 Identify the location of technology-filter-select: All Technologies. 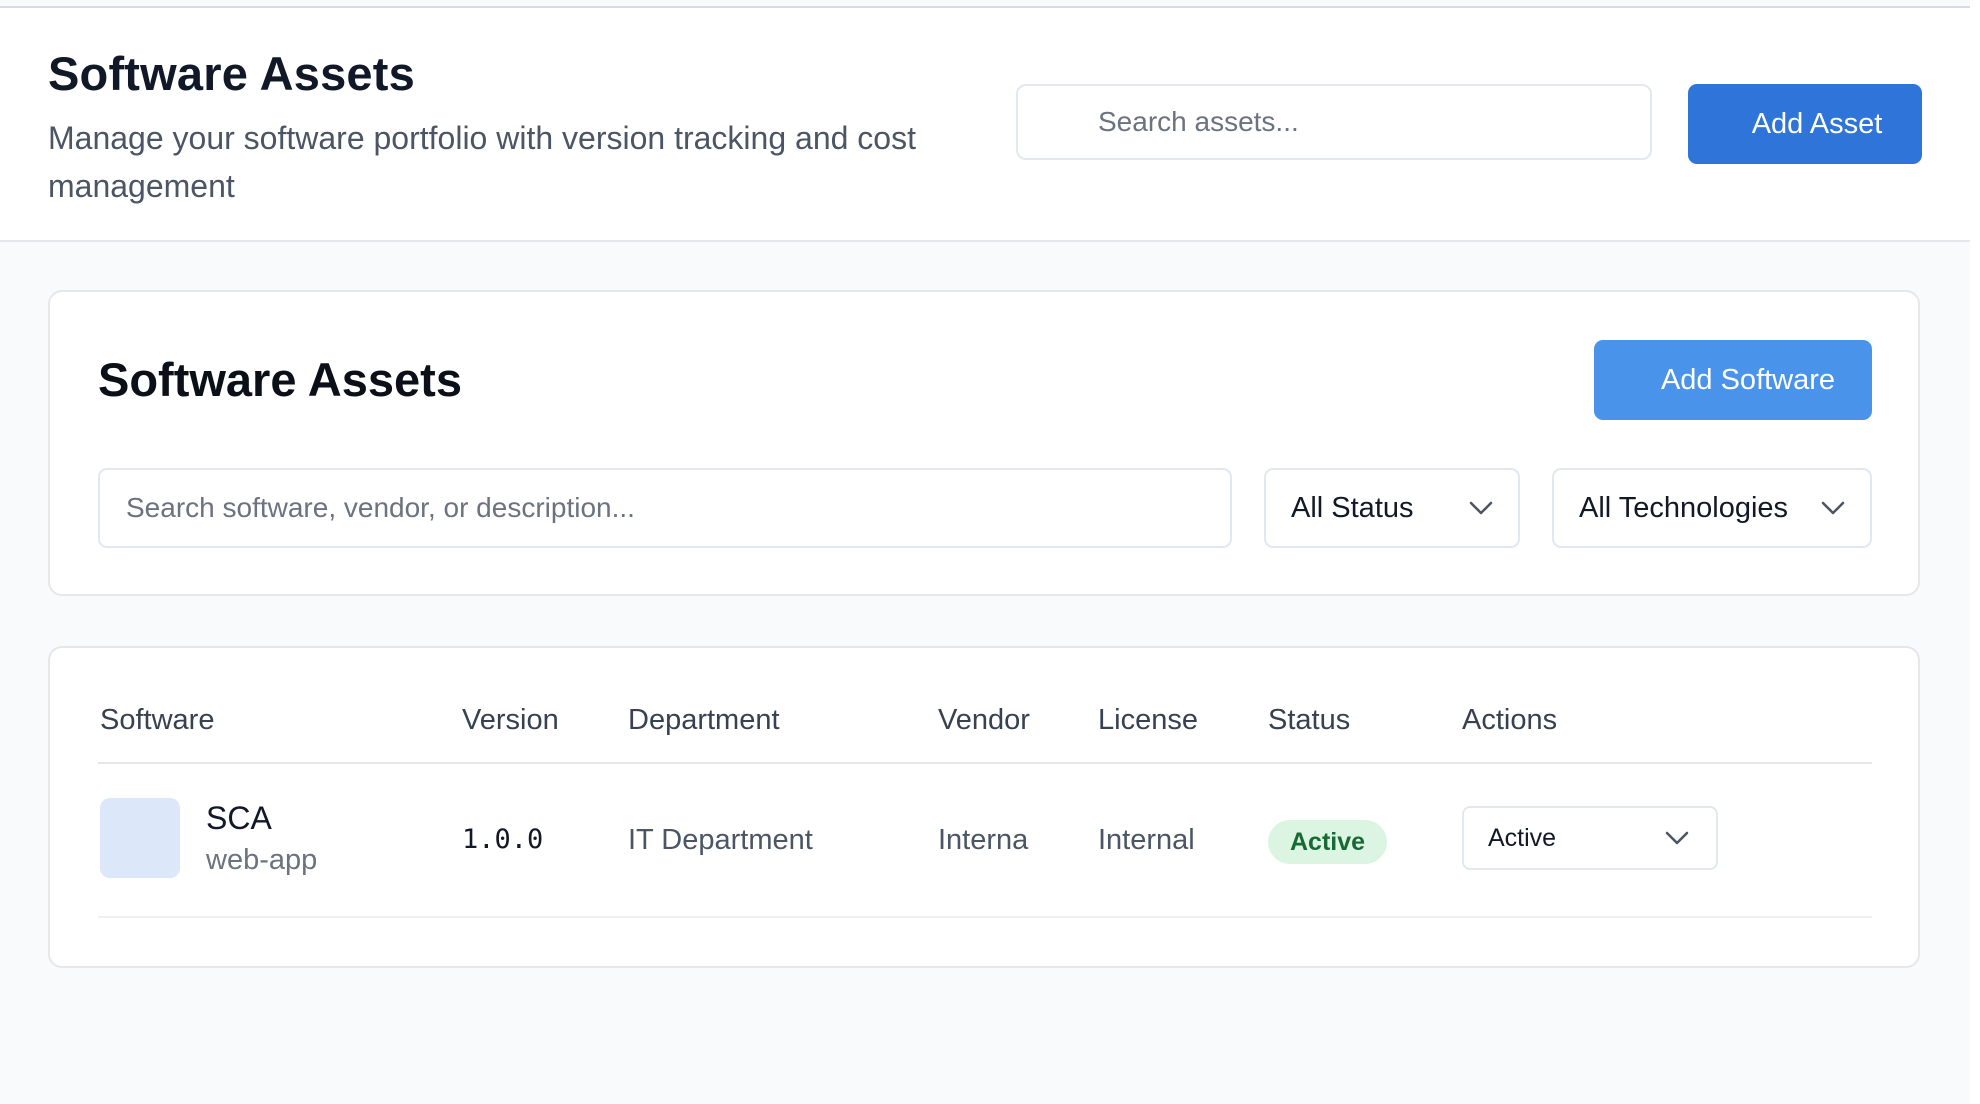
(1712, 508).